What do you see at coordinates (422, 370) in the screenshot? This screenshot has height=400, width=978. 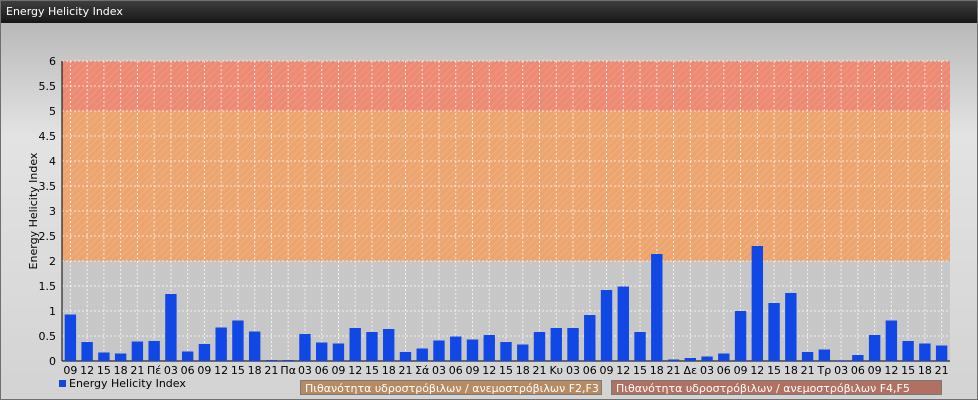 I see `x-tick-label: Σά` at bounding box center [422, 370].